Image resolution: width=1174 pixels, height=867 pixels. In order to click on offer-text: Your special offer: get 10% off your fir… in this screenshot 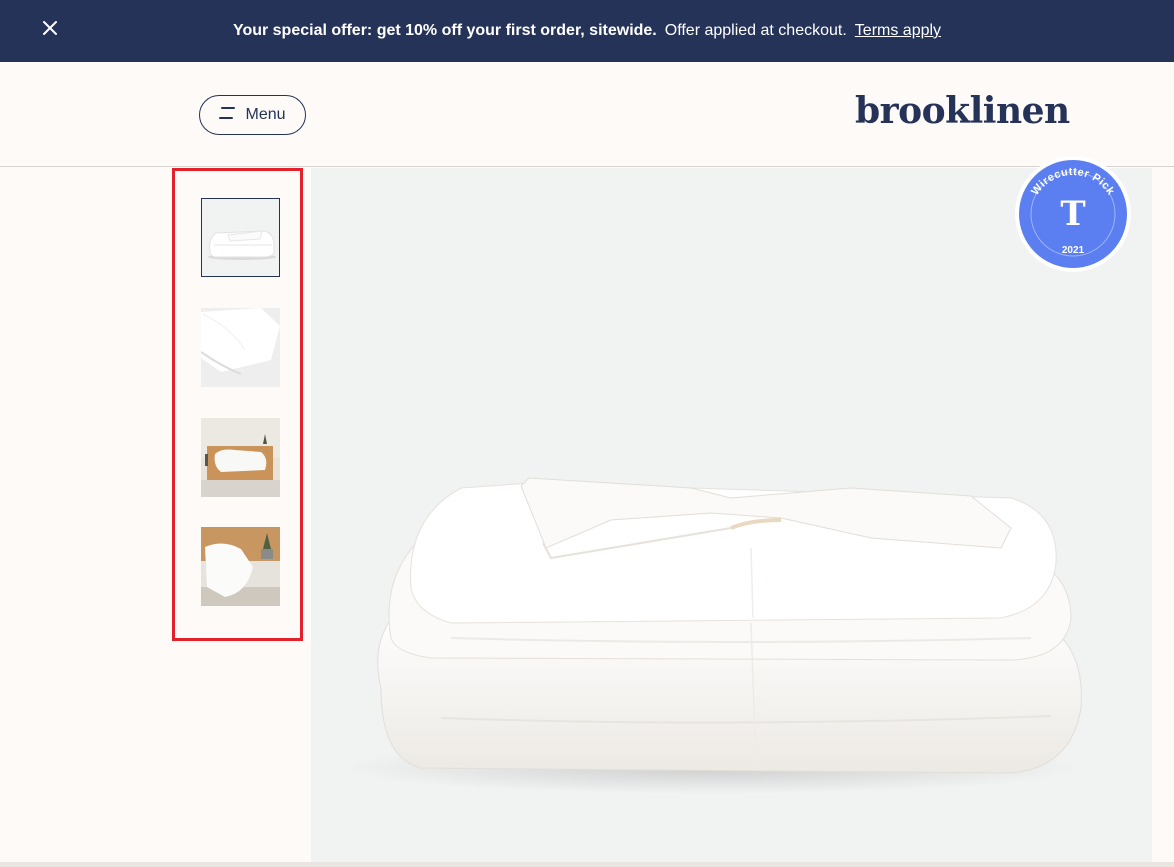, I will do `click(444, 30)`.